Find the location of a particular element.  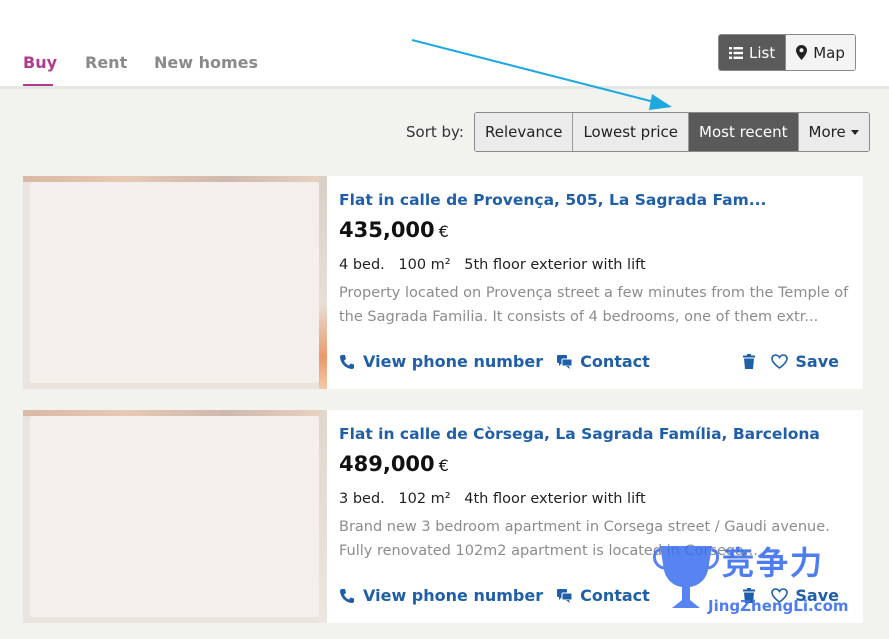

list-icon is located at coordinates (736, 52).